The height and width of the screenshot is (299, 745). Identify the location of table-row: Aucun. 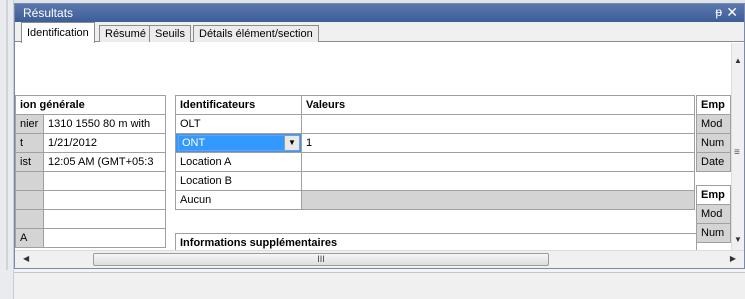
(435, 200).